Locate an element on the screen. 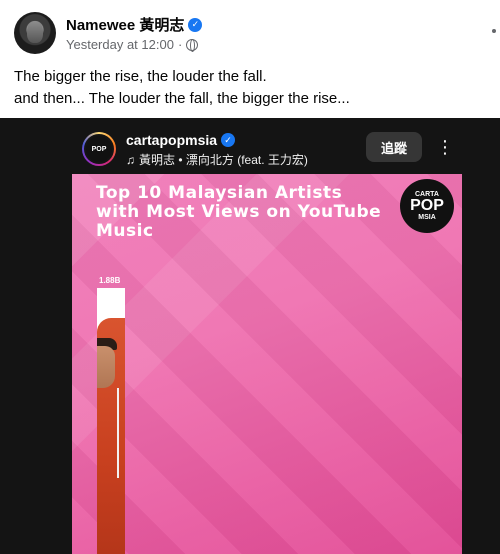  author-name: Namewee 黃明志 is located at coordinates (125, 24).